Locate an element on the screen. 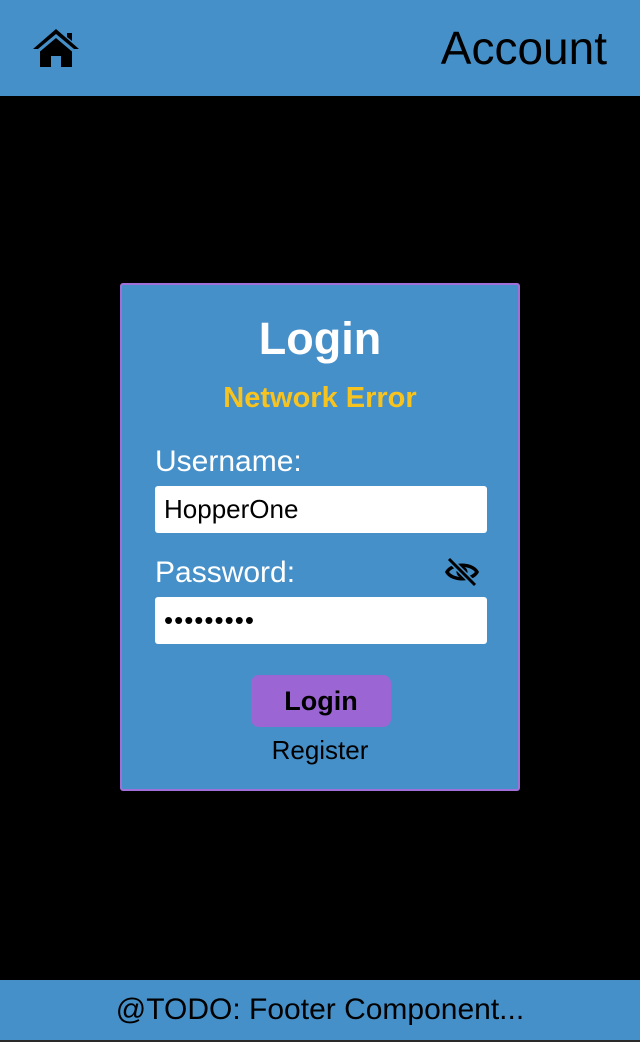 The height and width of the screenshot is (1042, 640). app-header: Account is located at coordinates (320, 48).